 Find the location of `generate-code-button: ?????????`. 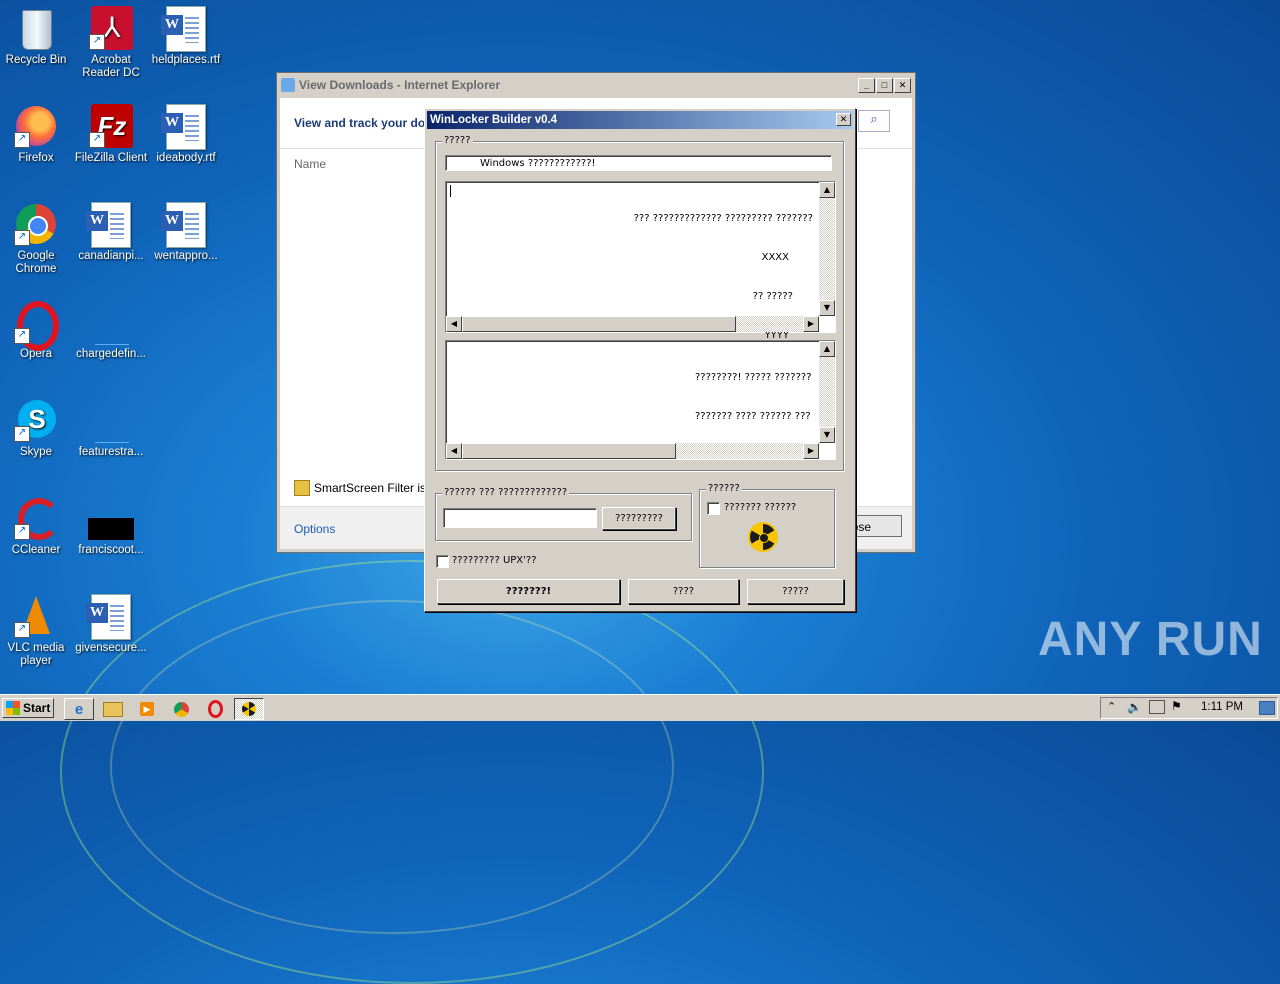

generate-code-button: ????????? is located at coordinates (639, 518).